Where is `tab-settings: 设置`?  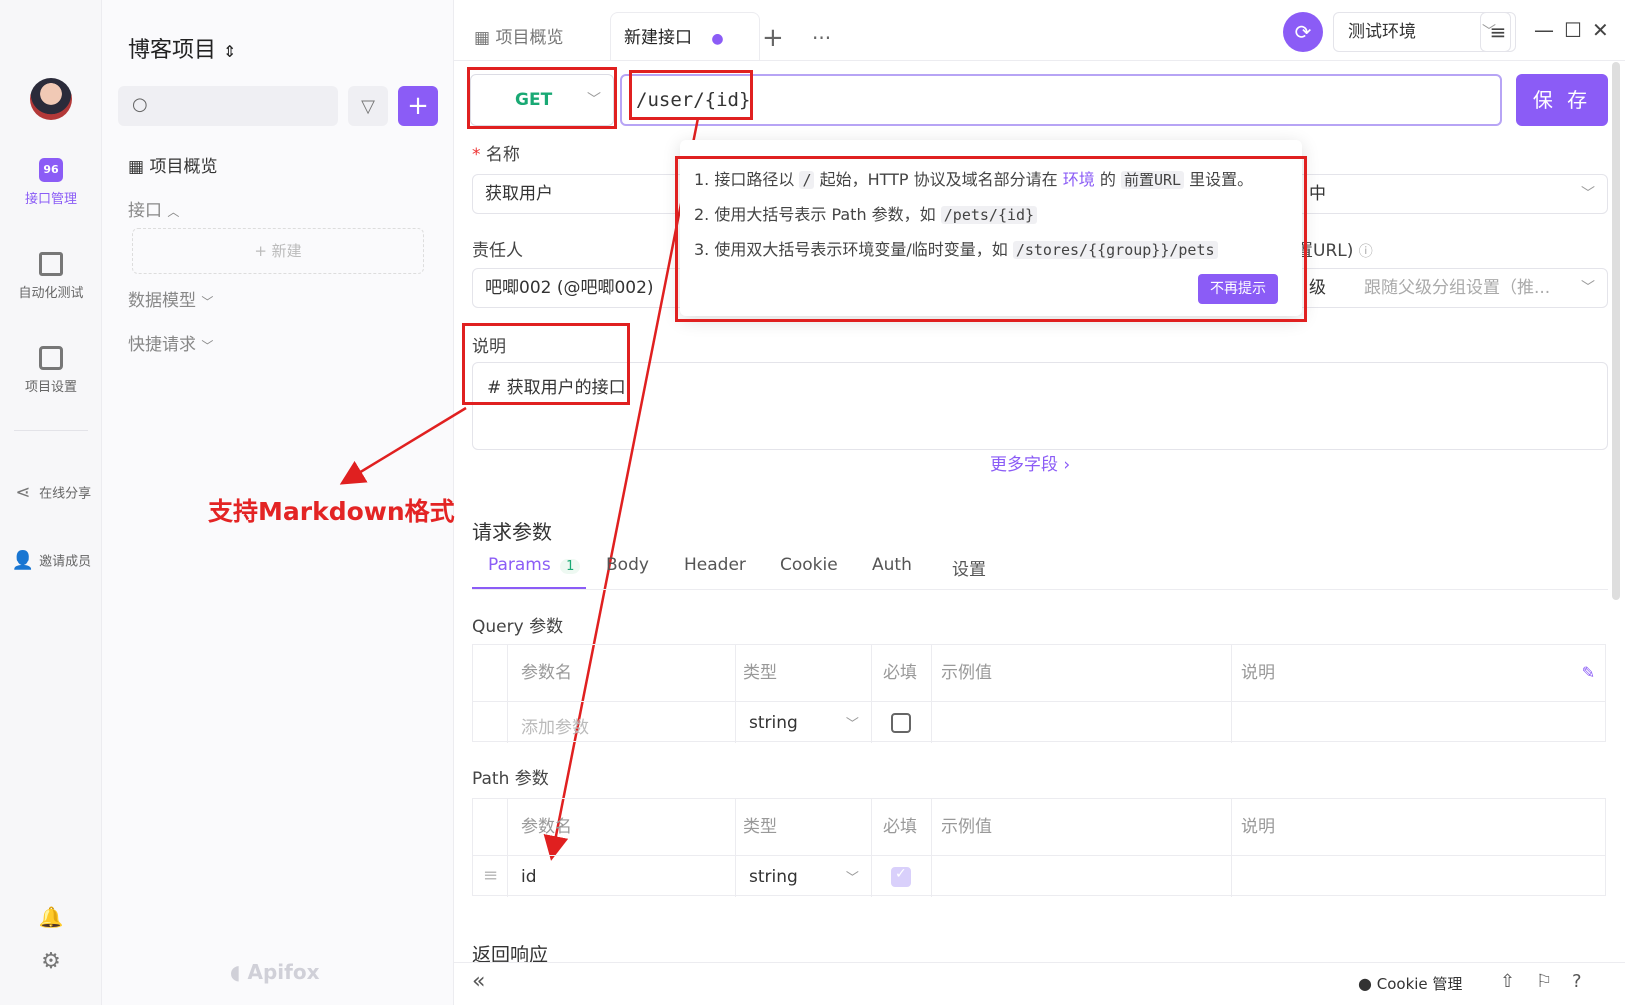 tab-settings: 设置 is located at coordinates (969, 567).